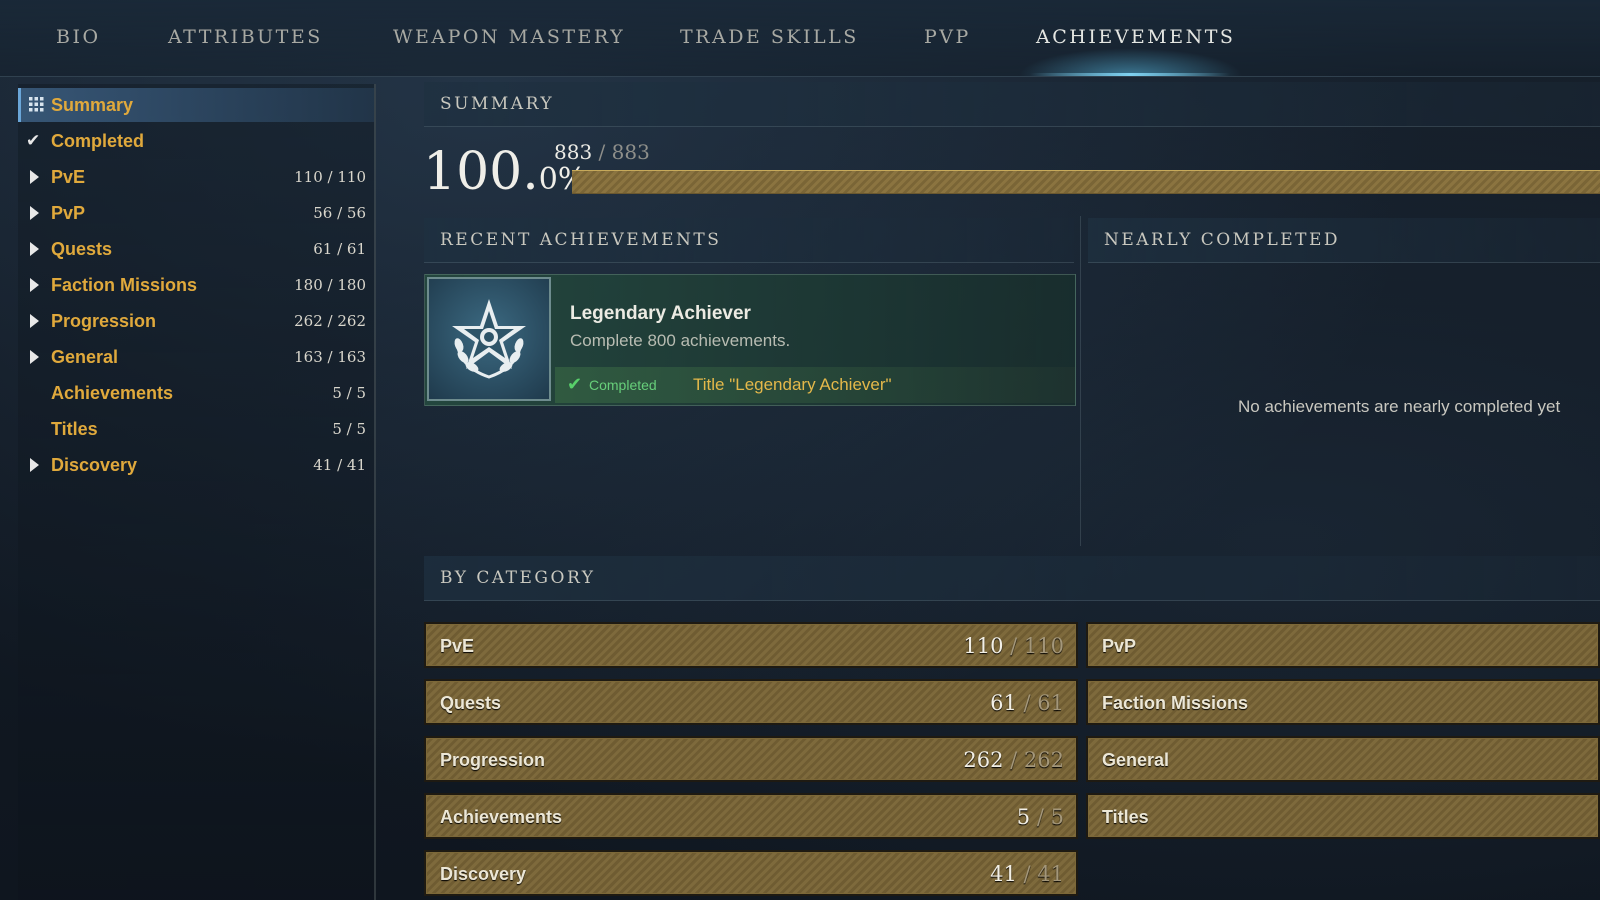  What do you see at coordinates (769, 41) in the screenshot?
I see `tab-trade-skills: TRADE SKILLS` at bounding box center [769, 41].